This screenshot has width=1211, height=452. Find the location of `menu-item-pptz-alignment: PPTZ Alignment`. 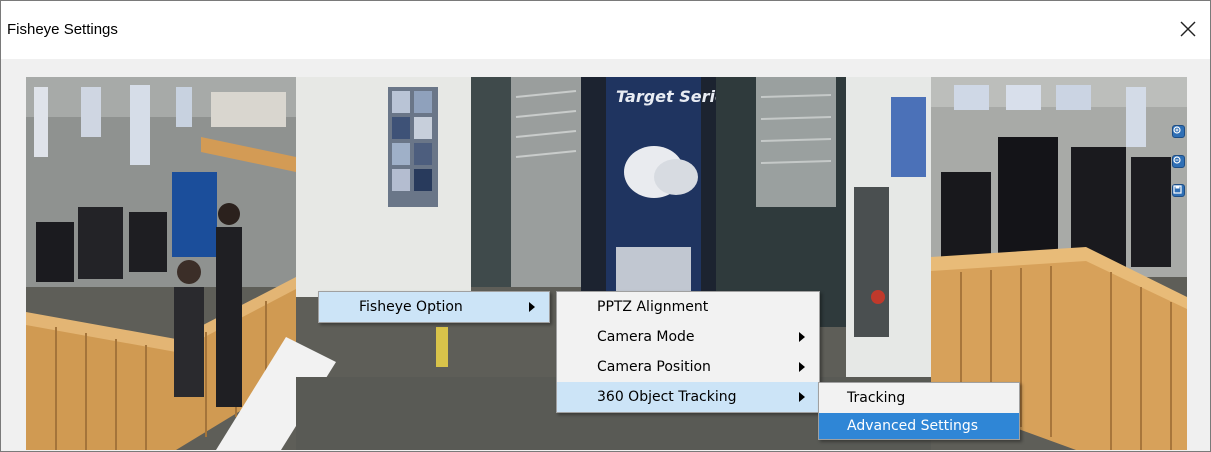

menu-item-pptz-alignment: PPTZ Alignment is located at coordinates (688, 307).